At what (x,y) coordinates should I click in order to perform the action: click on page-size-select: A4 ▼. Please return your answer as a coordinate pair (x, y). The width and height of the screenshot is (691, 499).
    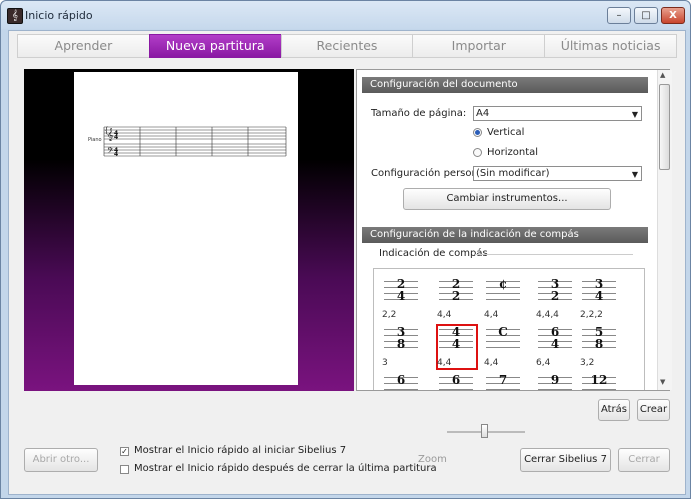
    Looking at the image, I should click on (557, 113).